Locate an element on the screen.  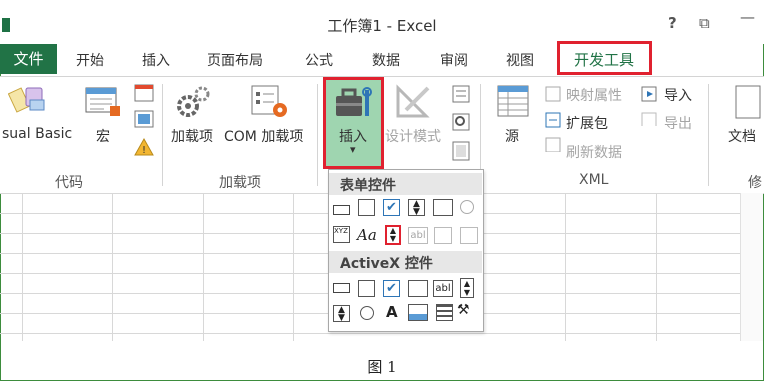
addins-gear-icon is located at coordinates (193, 101).